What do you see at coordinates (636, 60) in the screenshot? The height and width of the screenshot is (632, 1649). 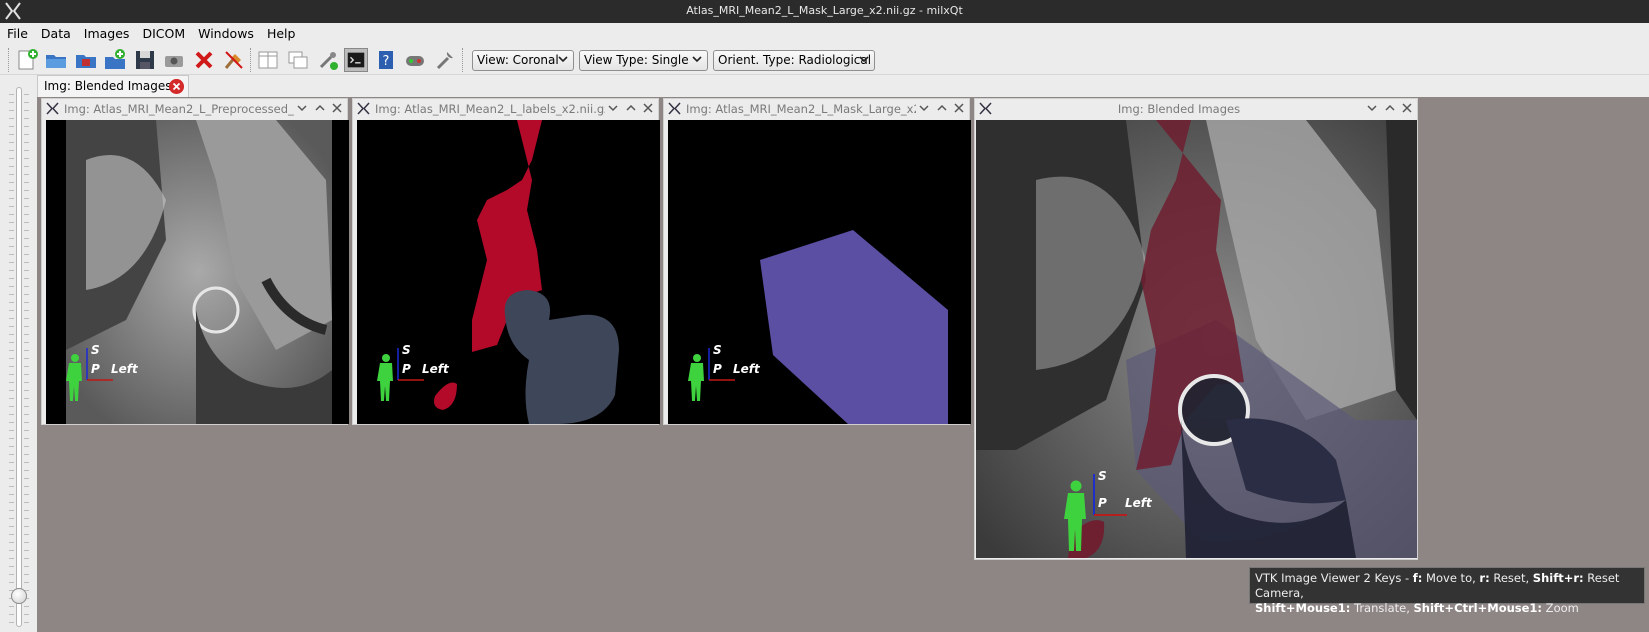 I see `view-type-combo-value: View Type: Single` at bounding box center [636, 60].